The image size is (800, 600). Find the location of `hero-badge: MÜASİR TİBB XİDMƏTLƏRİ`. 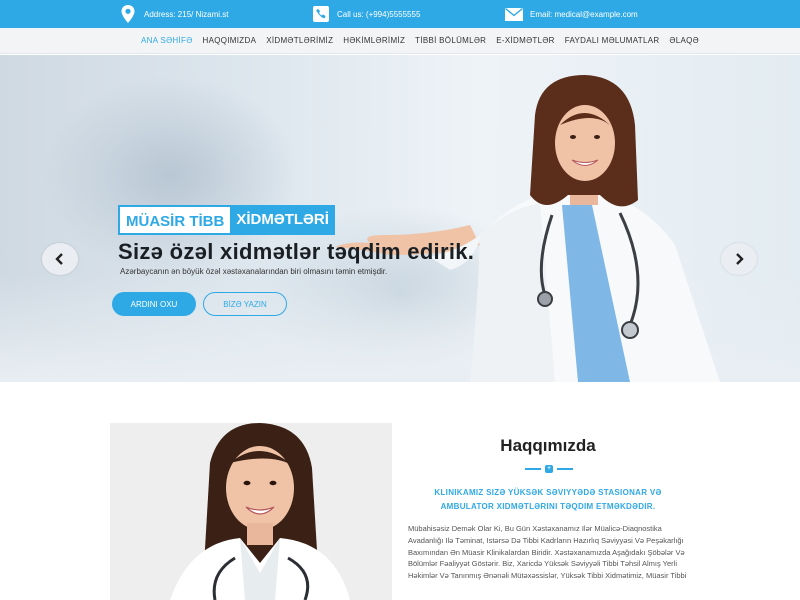

hero-badge: MÜASİR TİBB XİDMƏTLƏRİ is located at coordinates (226, 220).